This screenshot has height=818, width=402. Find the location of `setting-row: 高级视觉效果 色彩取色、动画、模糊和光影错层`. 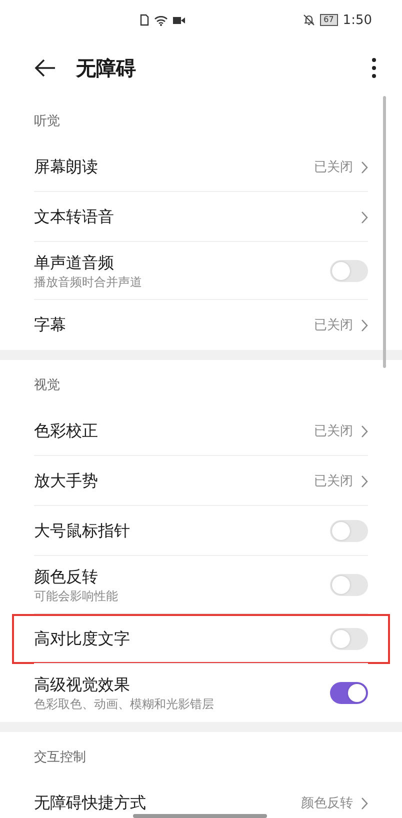

setting-row: 高级视觉效果 色彩取色、动画、模糊和光影错层 is located at coordinates (201, 693).